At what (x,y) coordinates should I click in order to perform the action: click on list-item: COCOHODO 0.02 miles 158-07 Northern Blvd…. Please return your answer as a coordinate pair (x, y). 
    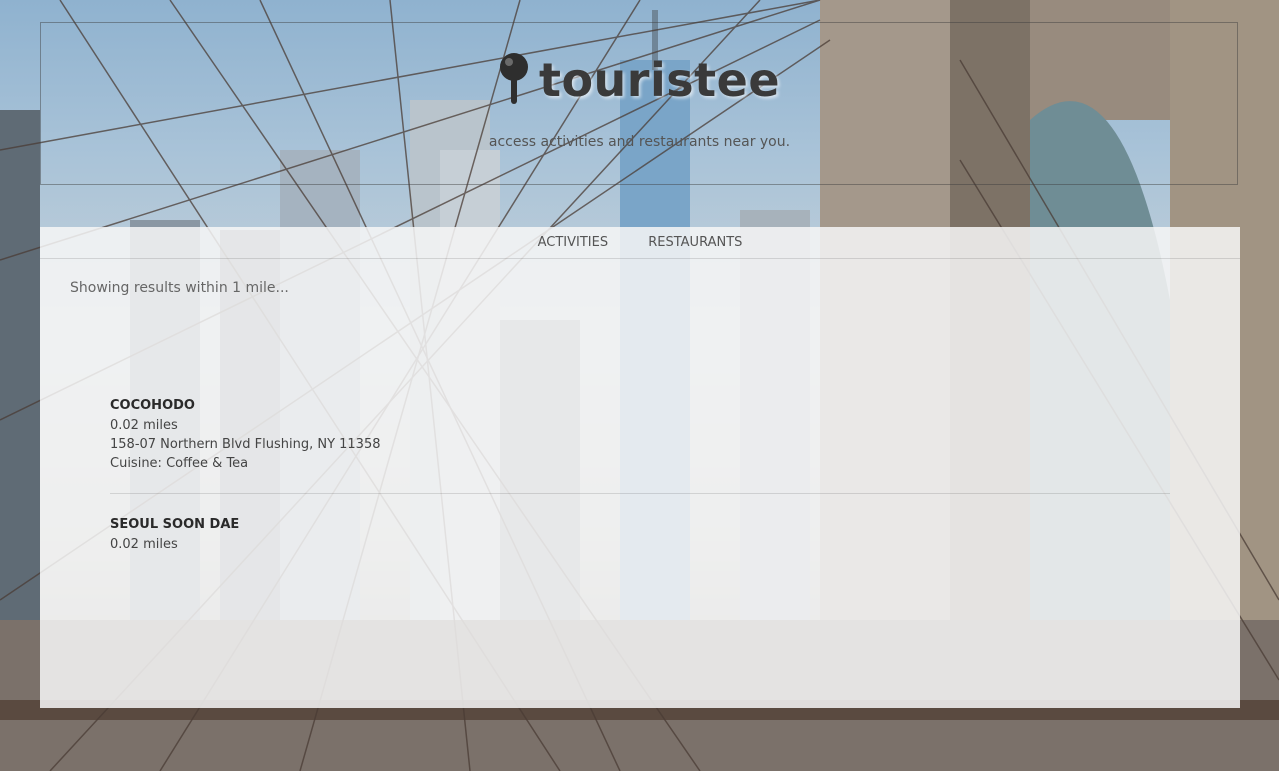
    Looking at the image, I should click on (640, 436).